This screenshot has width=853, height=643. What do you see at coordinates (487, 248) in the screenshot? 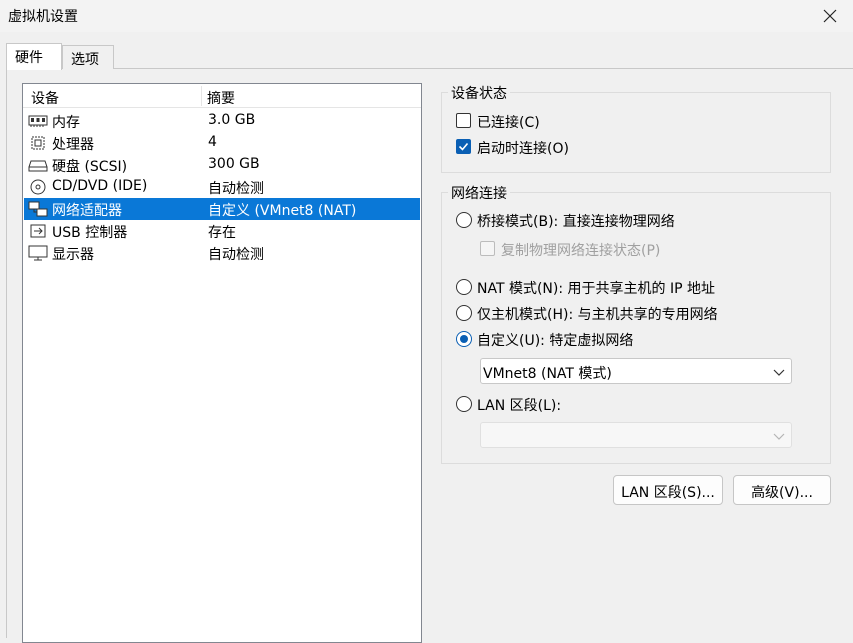
I see `replicate-state-checkbox-box` at bounding box center [487, 248].